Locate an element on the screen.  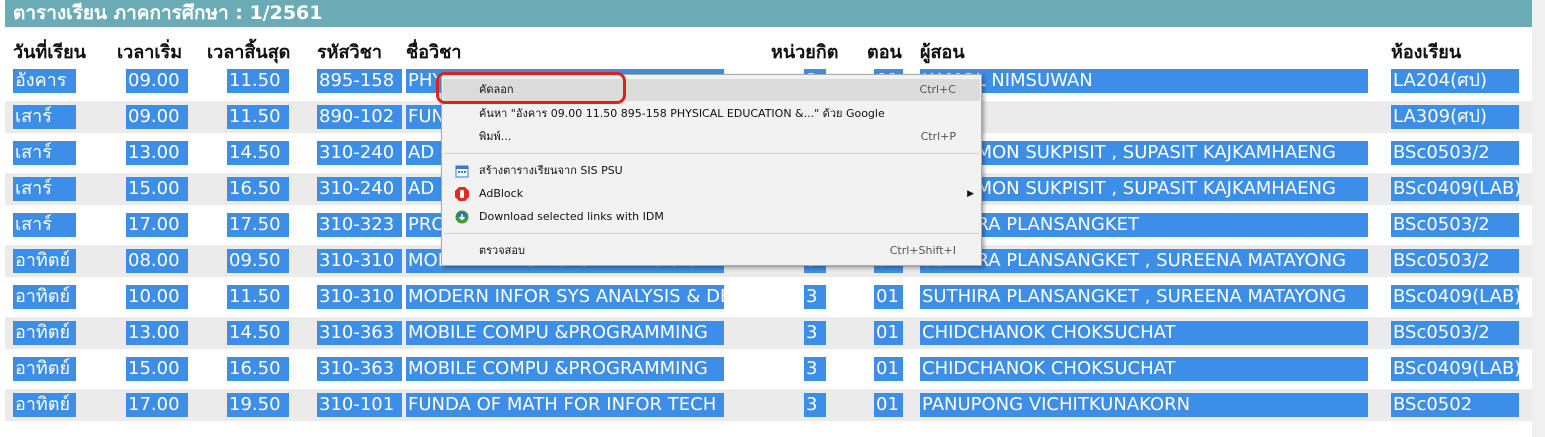
cell-code: 890-102 is located at coordinates (359, 117).